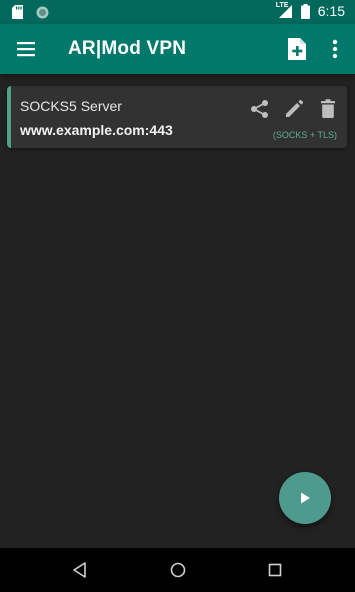 This screenshot has width=355, height=592. Describe the element at coordinates (71, 106) in the screenshot. I see `server-name: SOCKS5 Server` at that location.